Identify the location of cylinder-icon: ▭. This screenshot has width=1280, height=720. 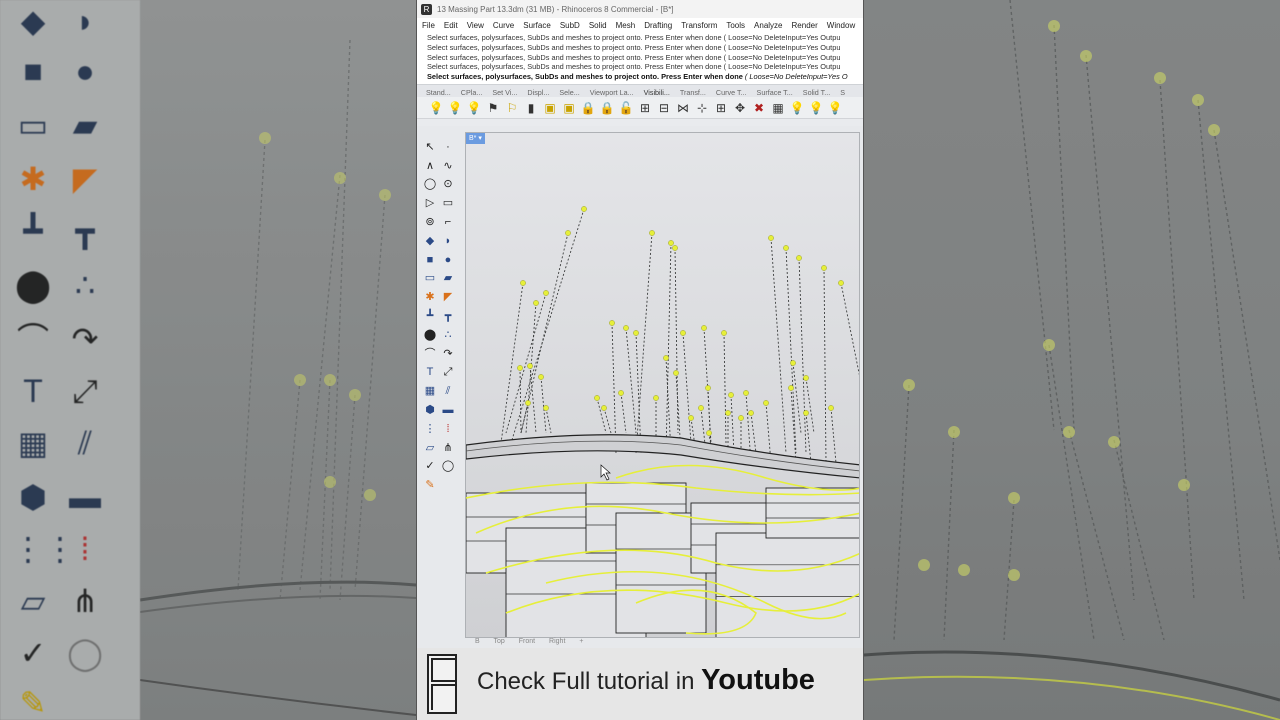
(430, 278).